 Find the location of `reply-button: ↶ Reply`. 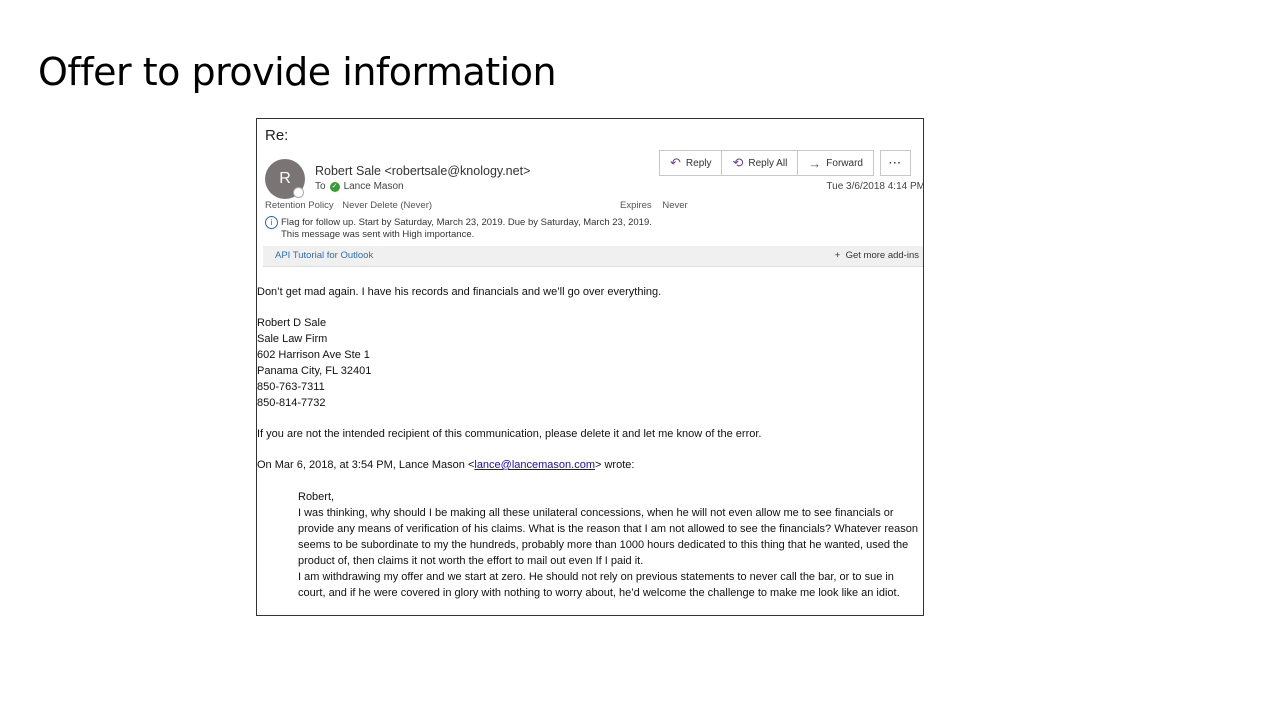

reply-button: ↶ Reply is located at coordinates (691, 163).